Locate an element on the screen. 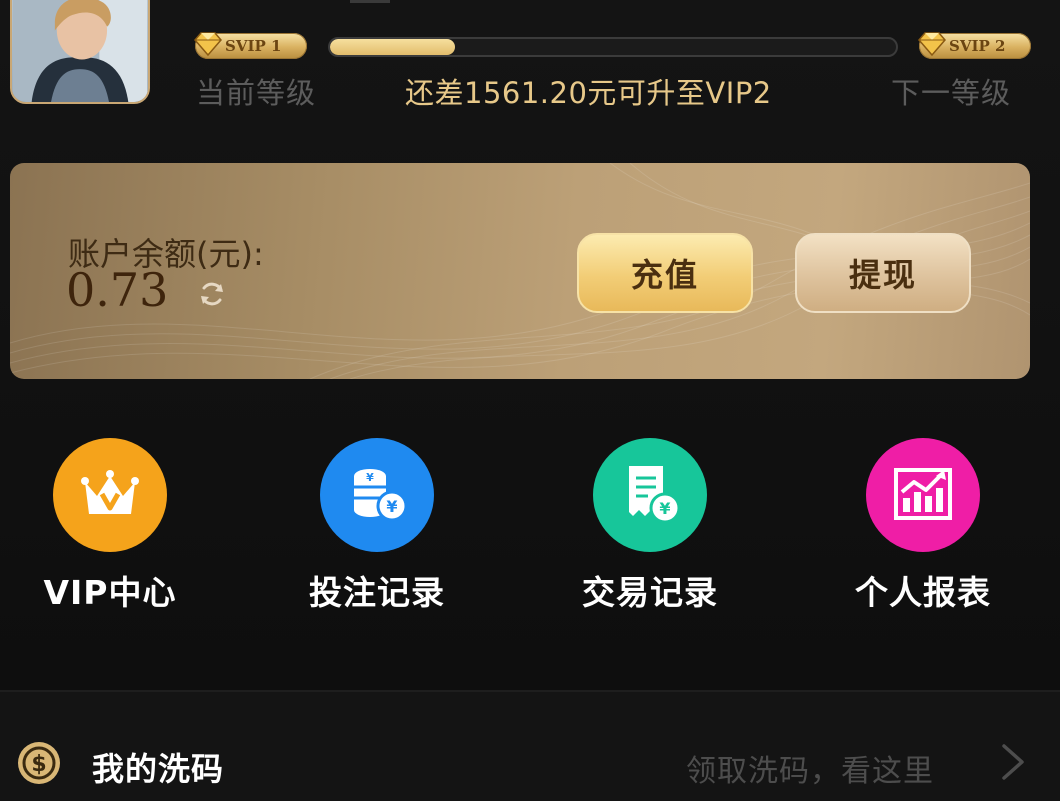 This screenshot has height=801, width=1060. avatar-image is located at coordinates (80, 51).